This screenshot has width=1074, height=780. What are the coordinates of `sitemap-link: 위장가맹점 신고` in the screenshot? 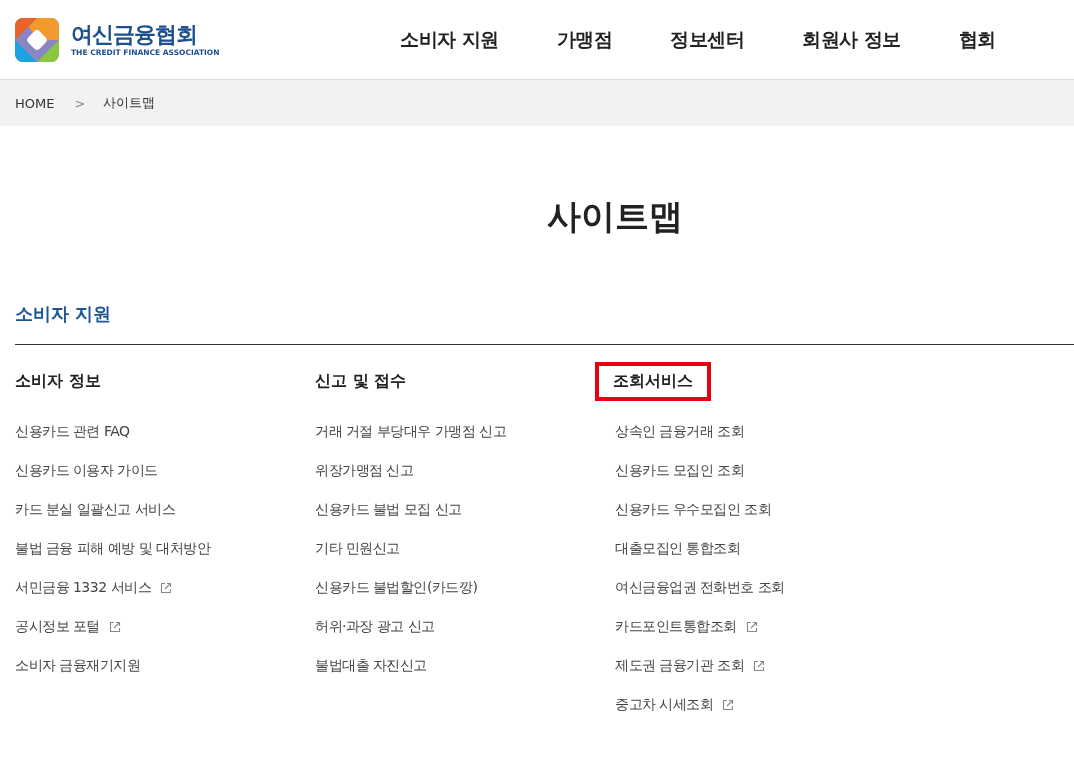 It's located at (364, 470).